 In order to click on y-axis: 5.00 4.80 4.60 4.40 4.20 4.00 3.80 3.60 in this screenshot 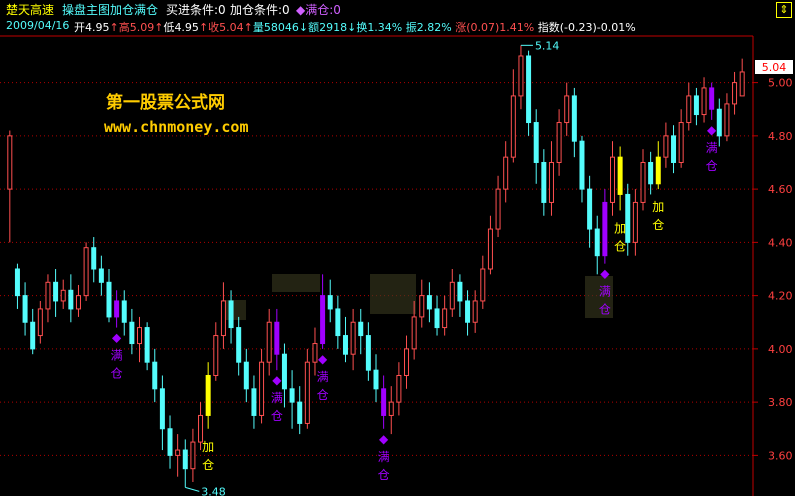, I will do `click(773, 269)`.